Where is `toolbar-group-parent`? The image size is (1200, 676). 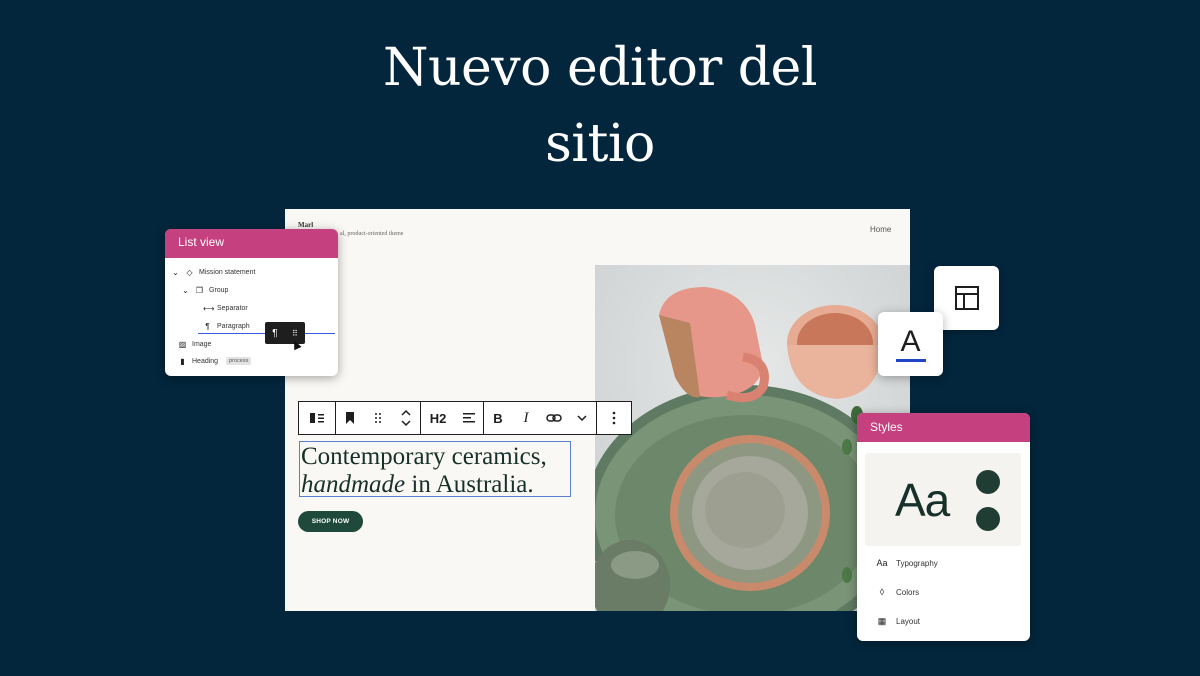 toolbar-group-parent is located at coordinates (317, 418).